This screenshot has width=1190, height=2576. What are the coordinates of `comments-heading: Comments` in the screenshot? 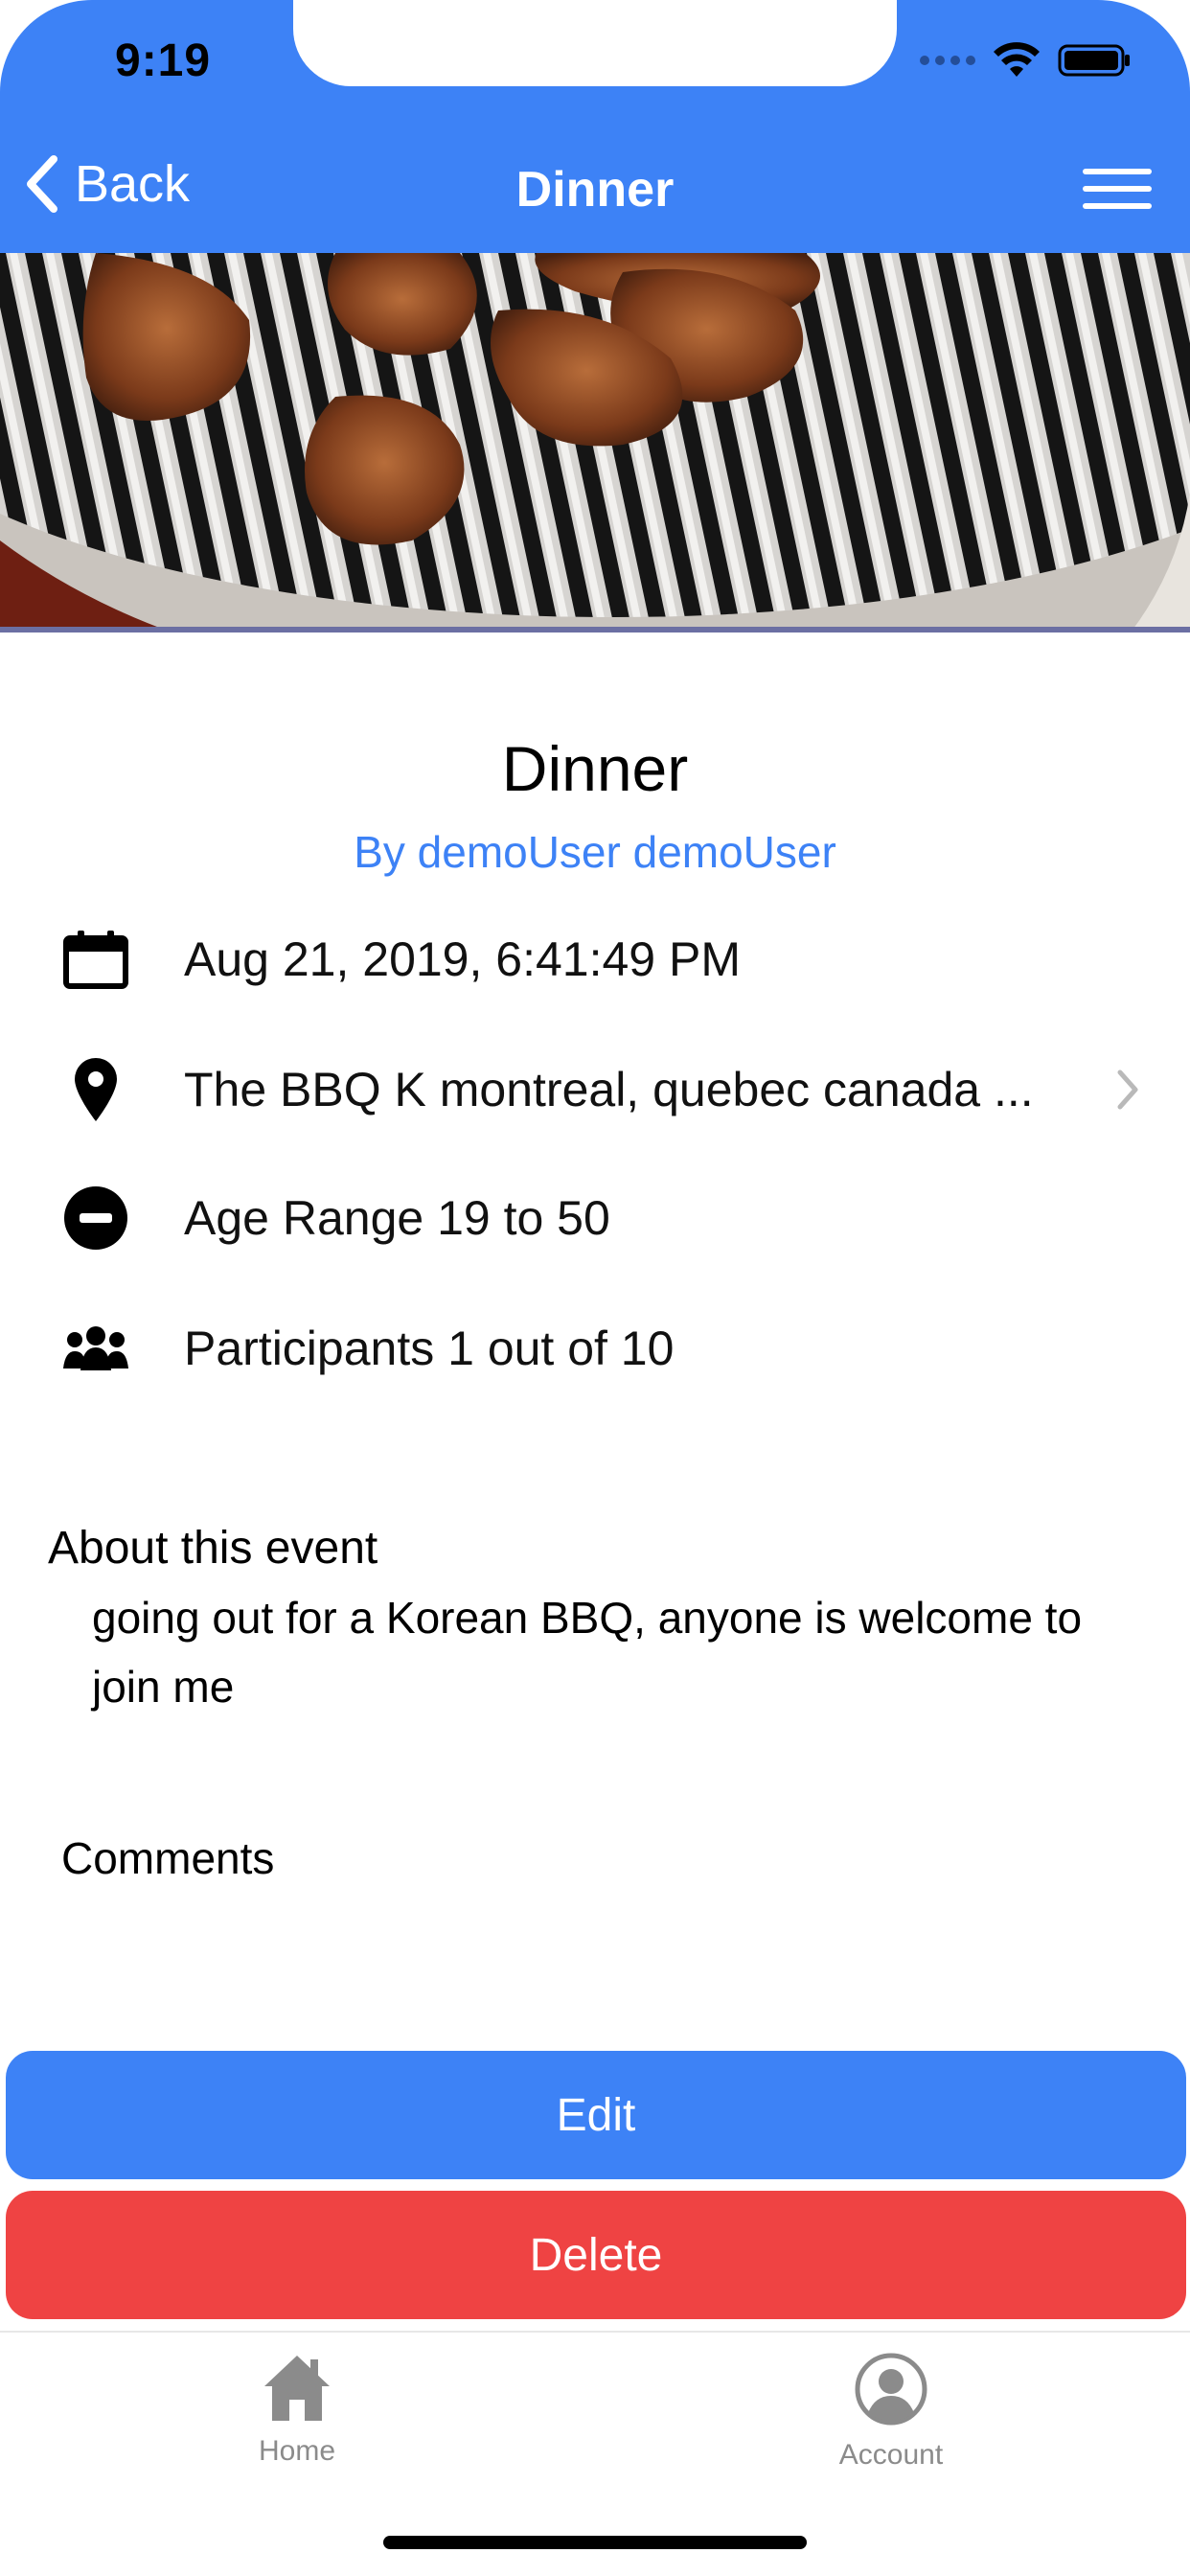 It's located at (168, 1858).